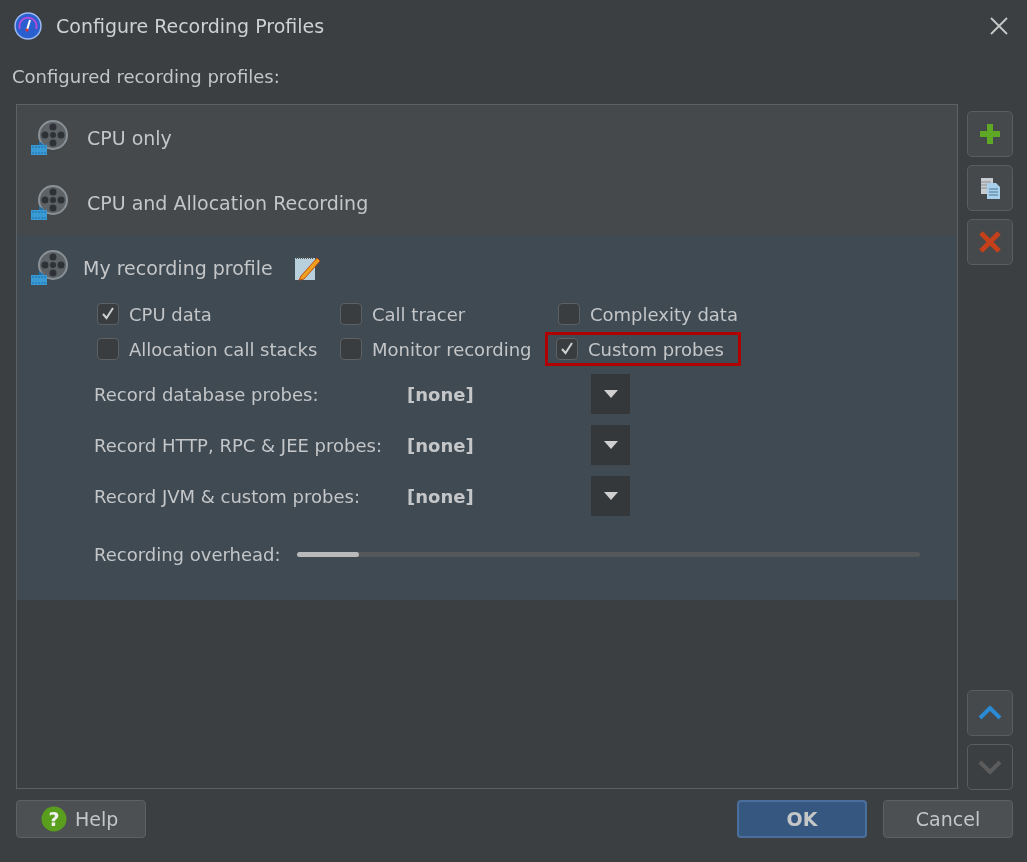 The height and width of the screenshot is (862, 1027). What do you see at coordinates (207, 394) in the screenshot?
I see `dropdown-label: Record database probes:` at bounding box center [207, 394].